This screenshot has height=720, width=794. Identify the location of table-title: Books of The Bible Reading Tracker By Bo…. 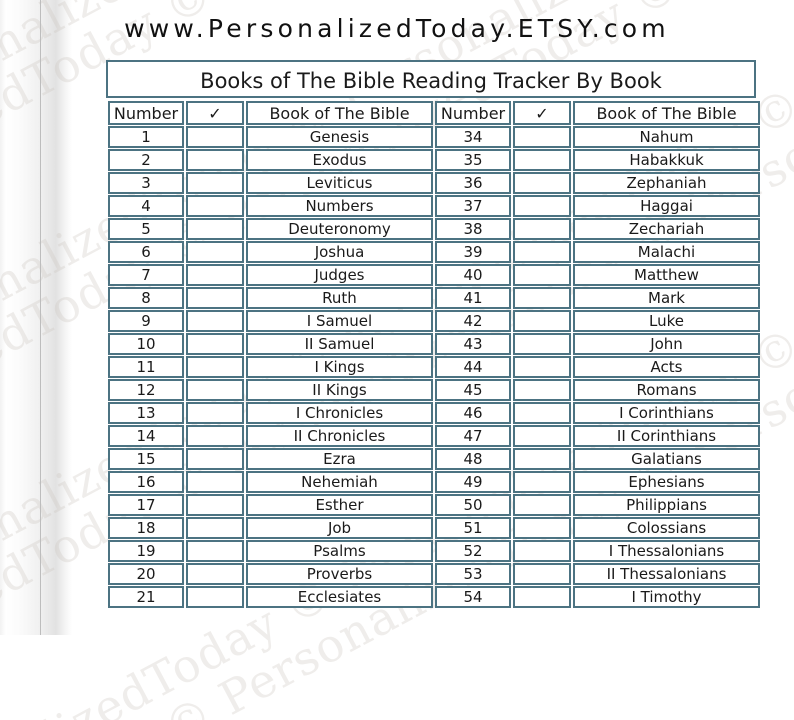
(431, 79).